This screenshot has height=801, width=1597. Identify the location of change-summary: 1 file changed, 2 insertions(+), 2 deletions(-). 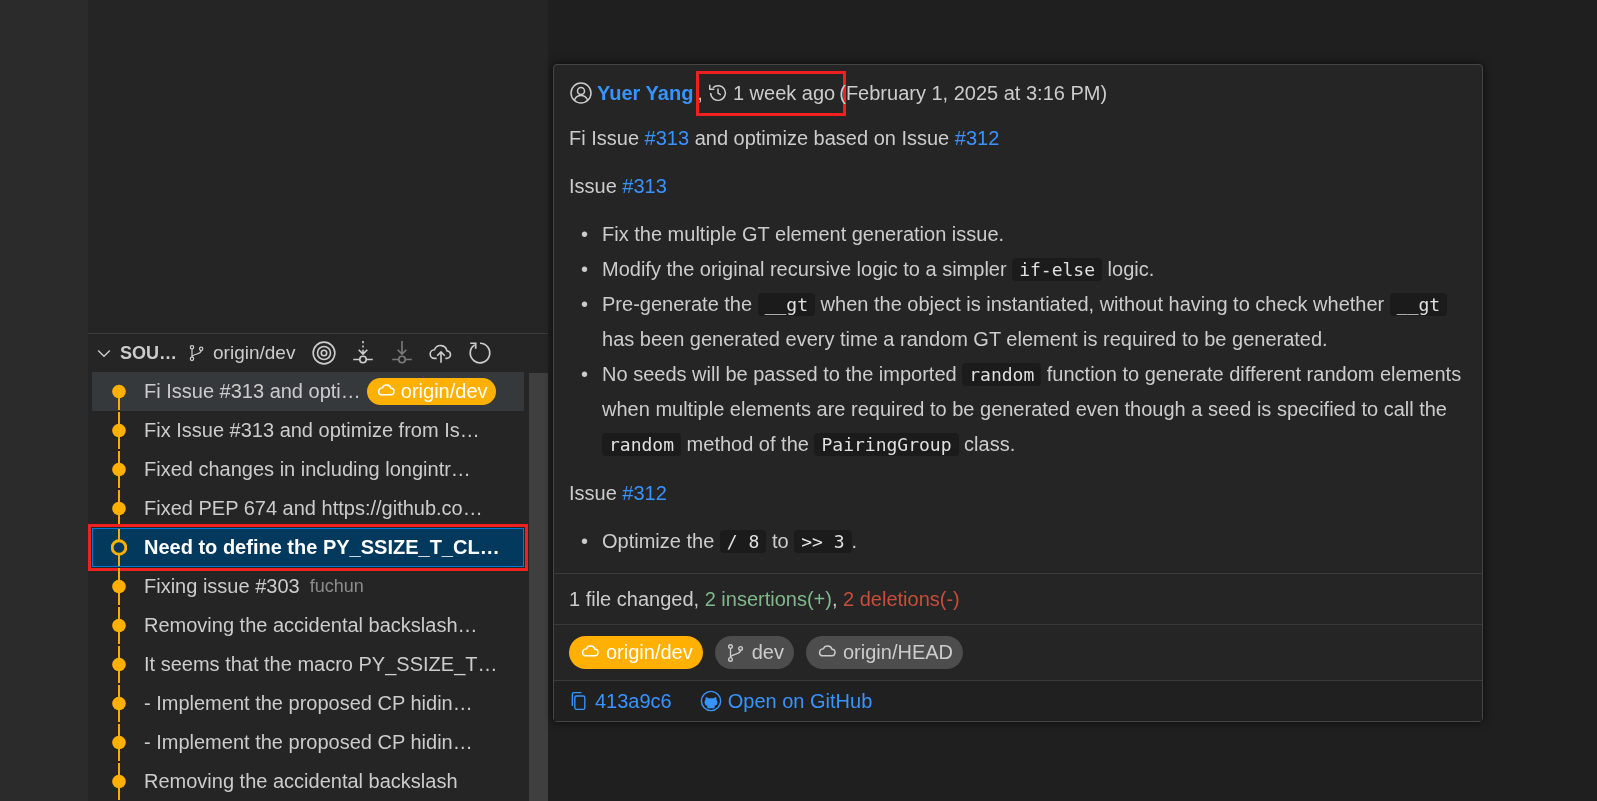
(764, 599).